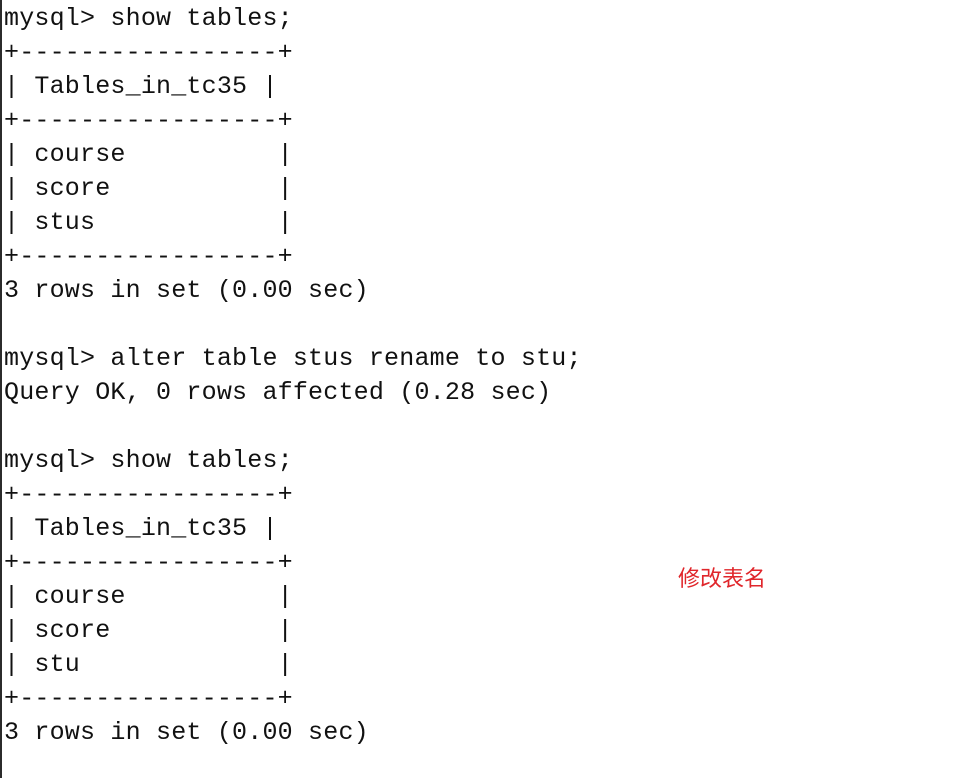  What do you see at coordinates (278, 392) in the screenshot?
I see `terminal-line: Query OK, 0 rows affected (0.28 sec)` at bounding box center [278, 392].